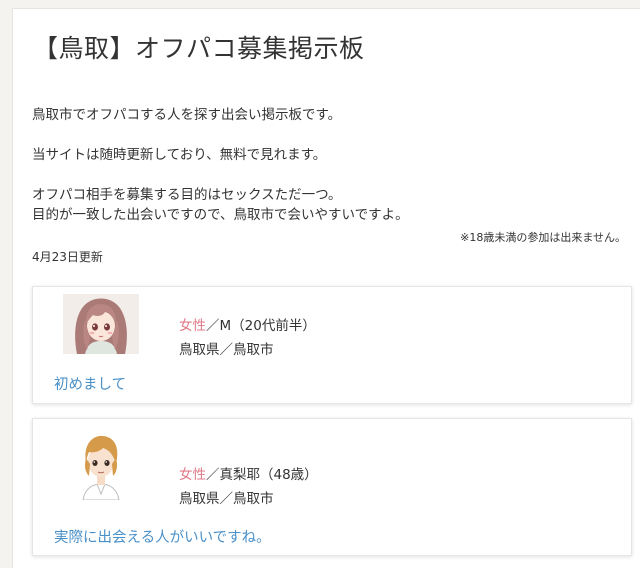 This screenshot has height=568, width=640. What do you see at coordinates (187, 115) in the screenshot?
I see `intro-line-1: 鳥取市でオフパコする人を探す出会い掲示板です。` at bounding box center [187, 115].